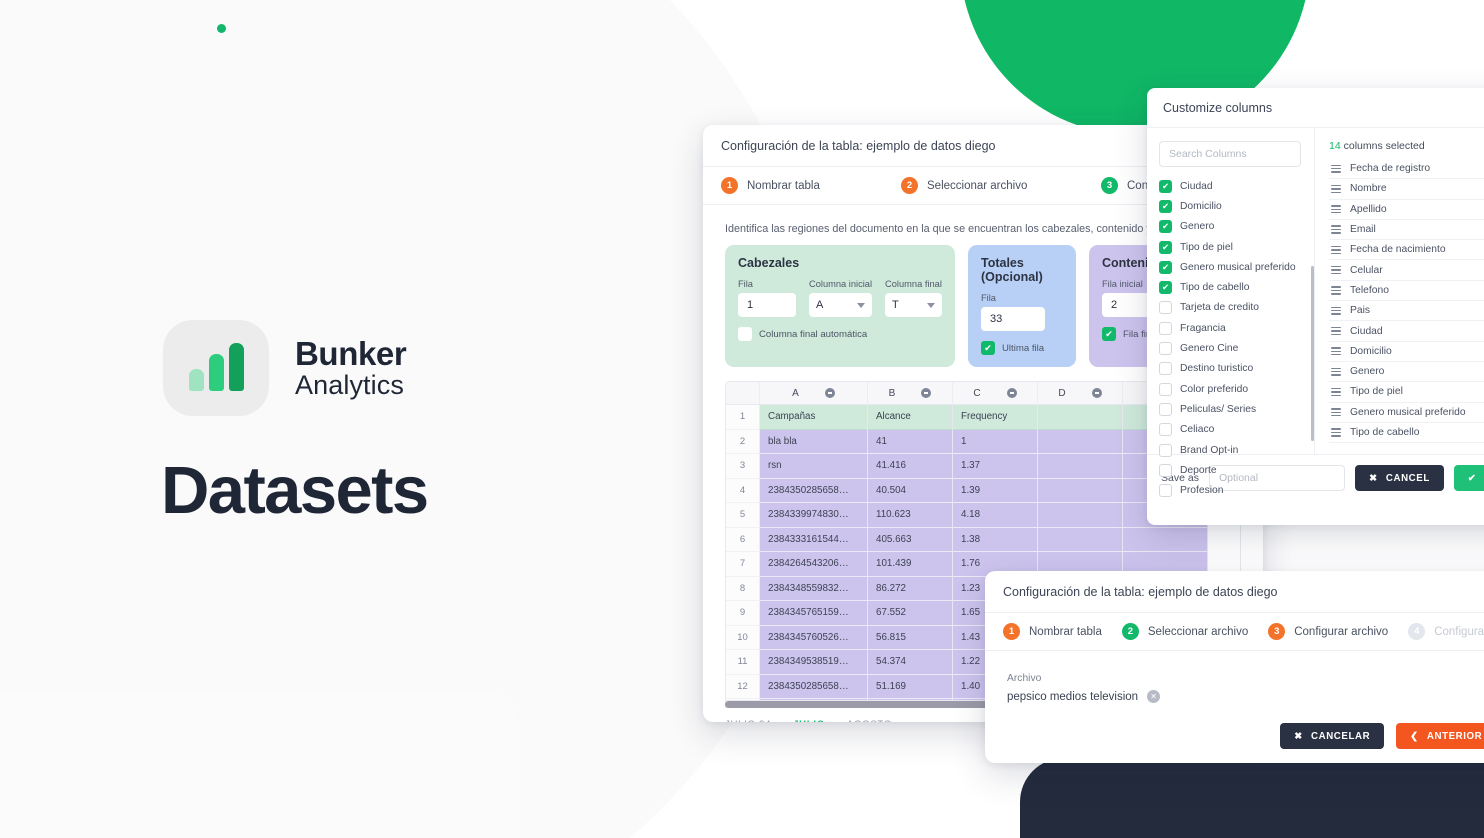  What do you see at coordinates (814, 466) in the screenshot?
I see `table-cell: rsn` at bounding box center [814, 466].